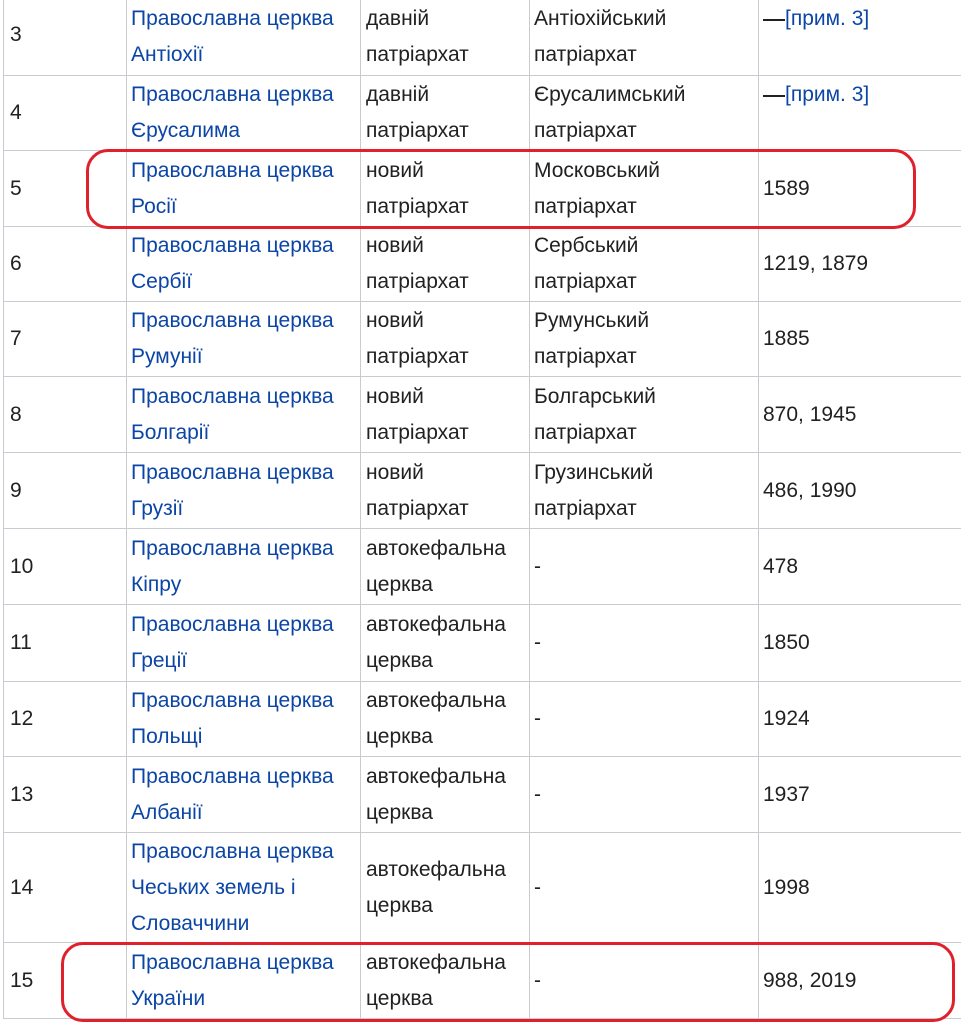  I want to click on church-link: Православна церква Румунії, so click(232, 339).